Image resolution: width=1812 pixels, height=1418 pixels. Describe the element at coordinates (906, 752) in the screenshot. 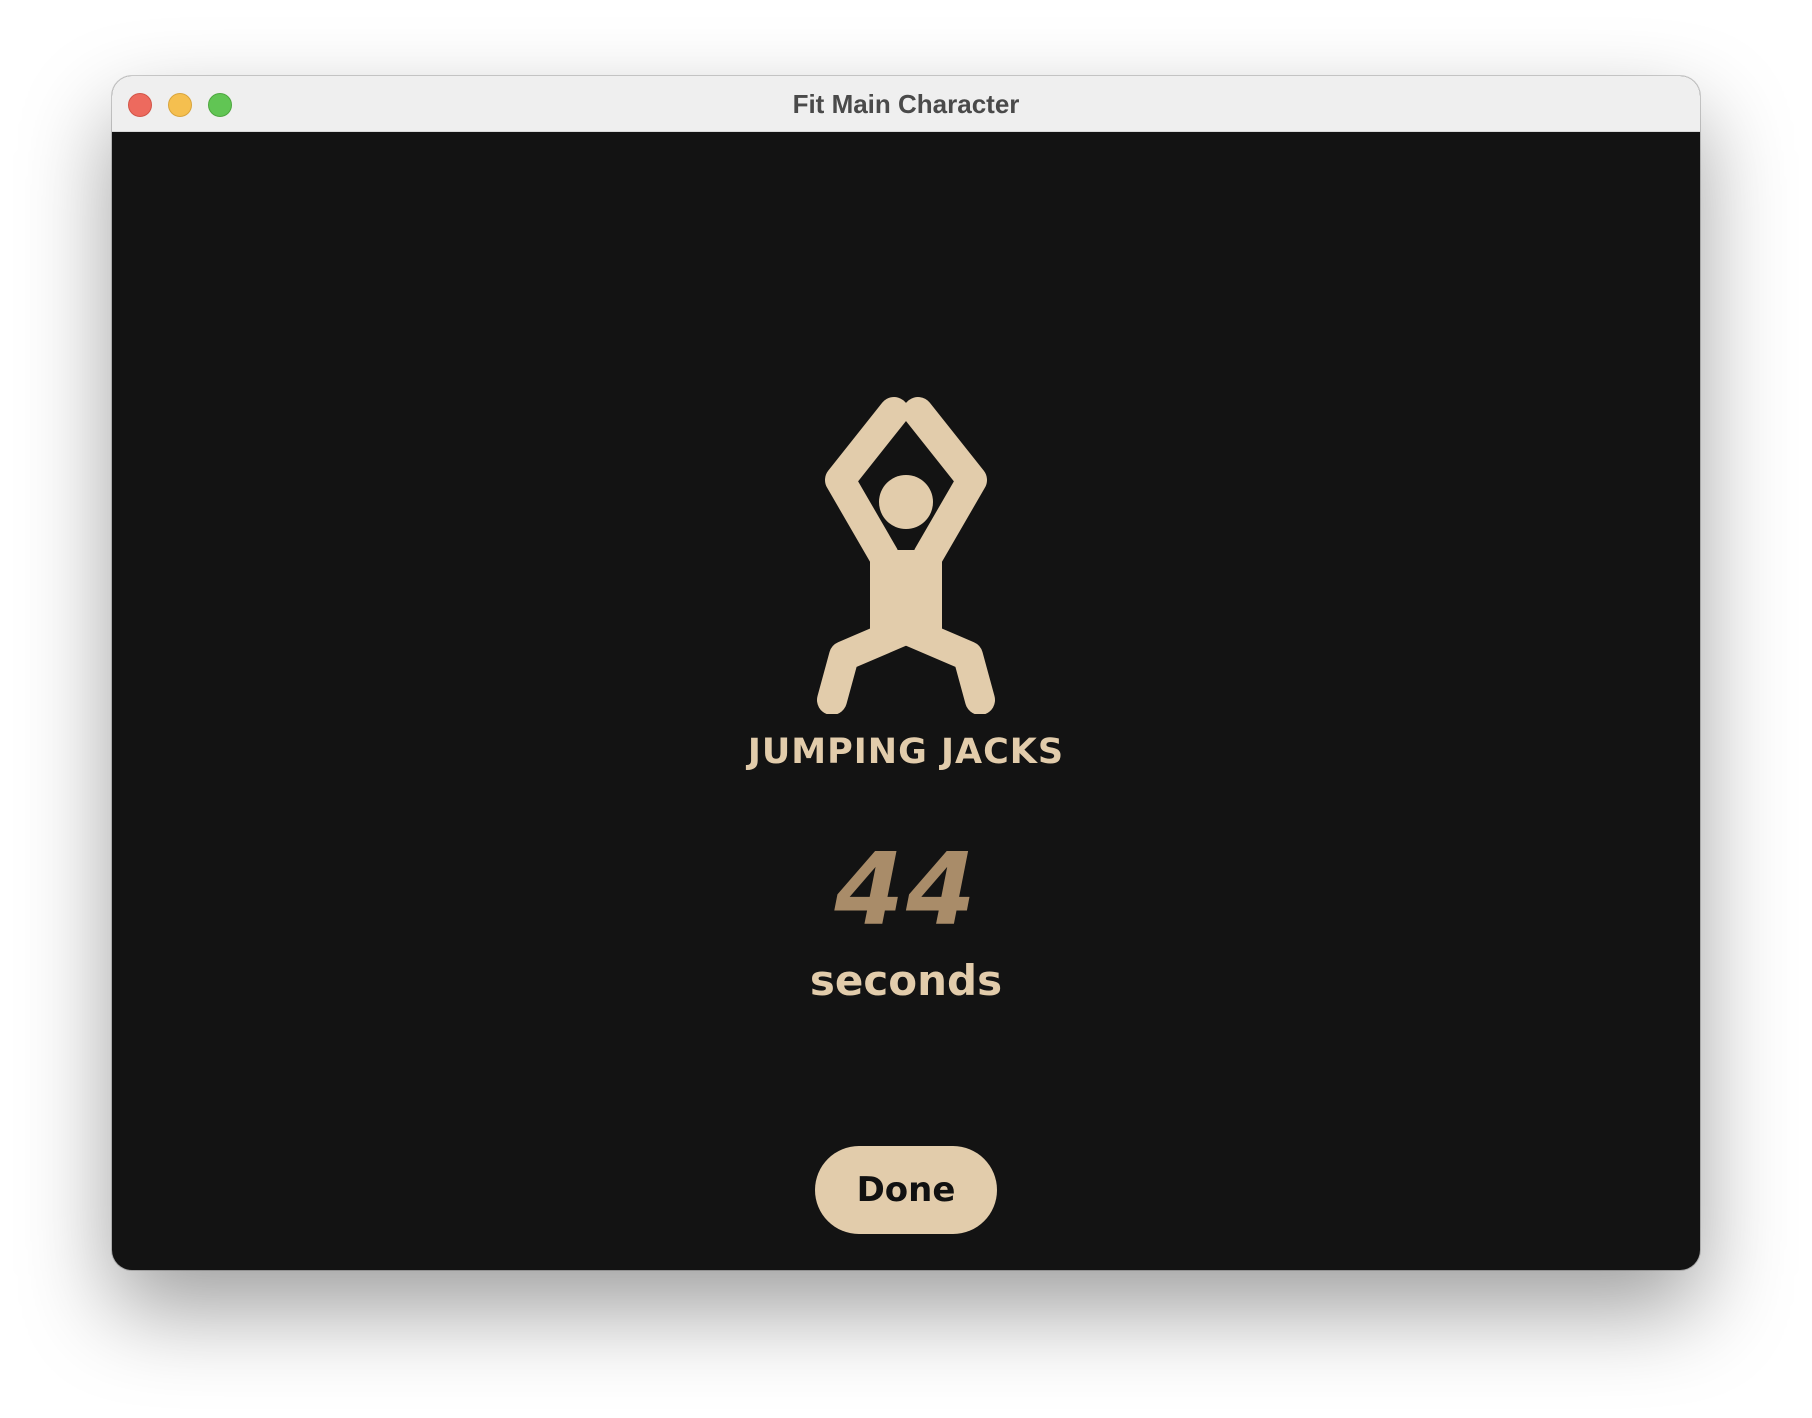

I see `exercise-name: JUMPING JACKS` at that location.